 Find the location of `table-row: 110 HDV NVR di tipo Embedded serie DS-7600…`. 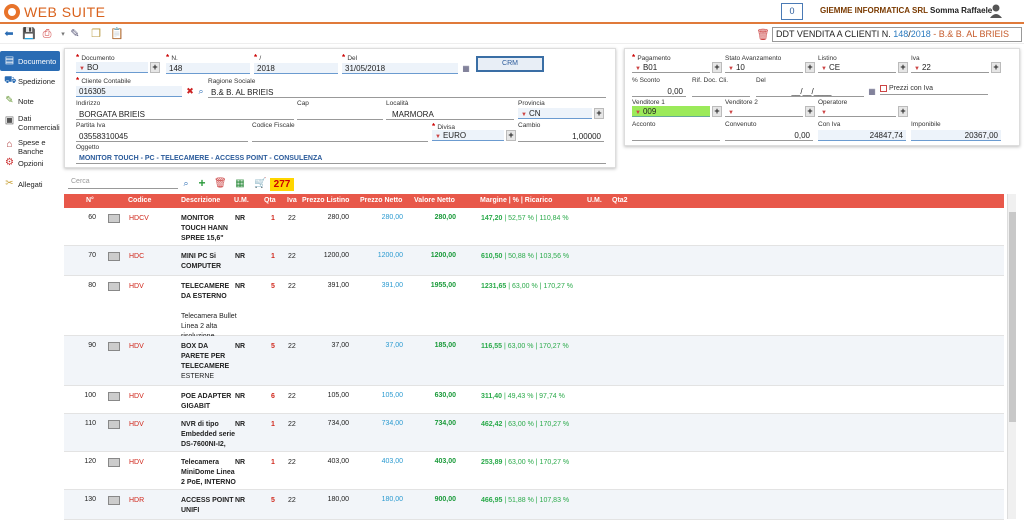

table-row: 110 HDV NVR di tipo Embedded serie DS-7600… is located at coordinates (534, 433).